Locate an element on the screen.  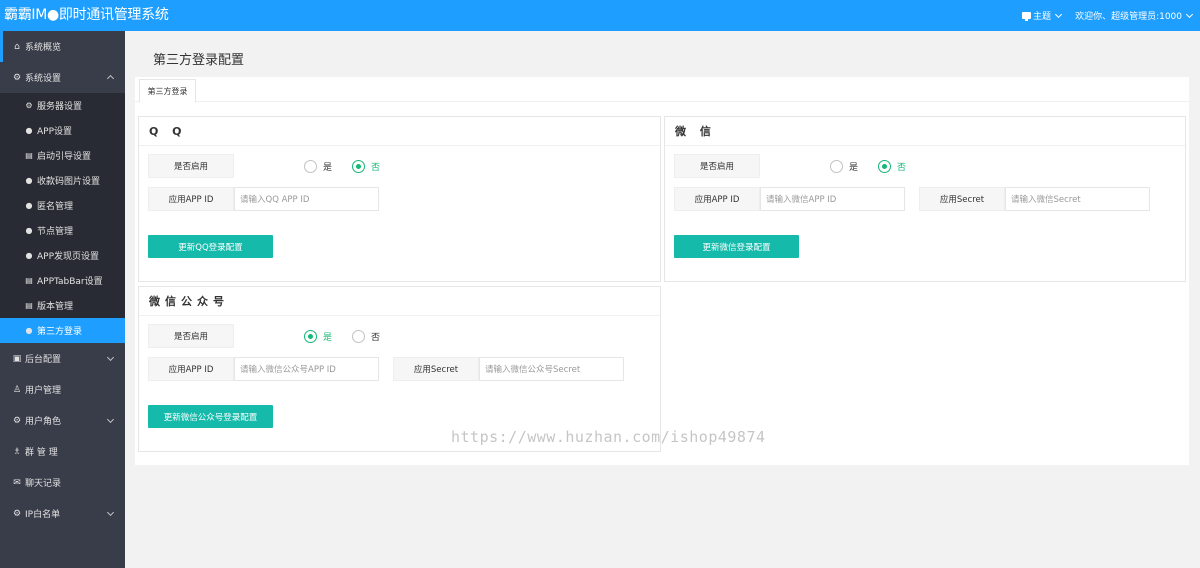
config-icon: ▣ is located at coordinates (17, 358).